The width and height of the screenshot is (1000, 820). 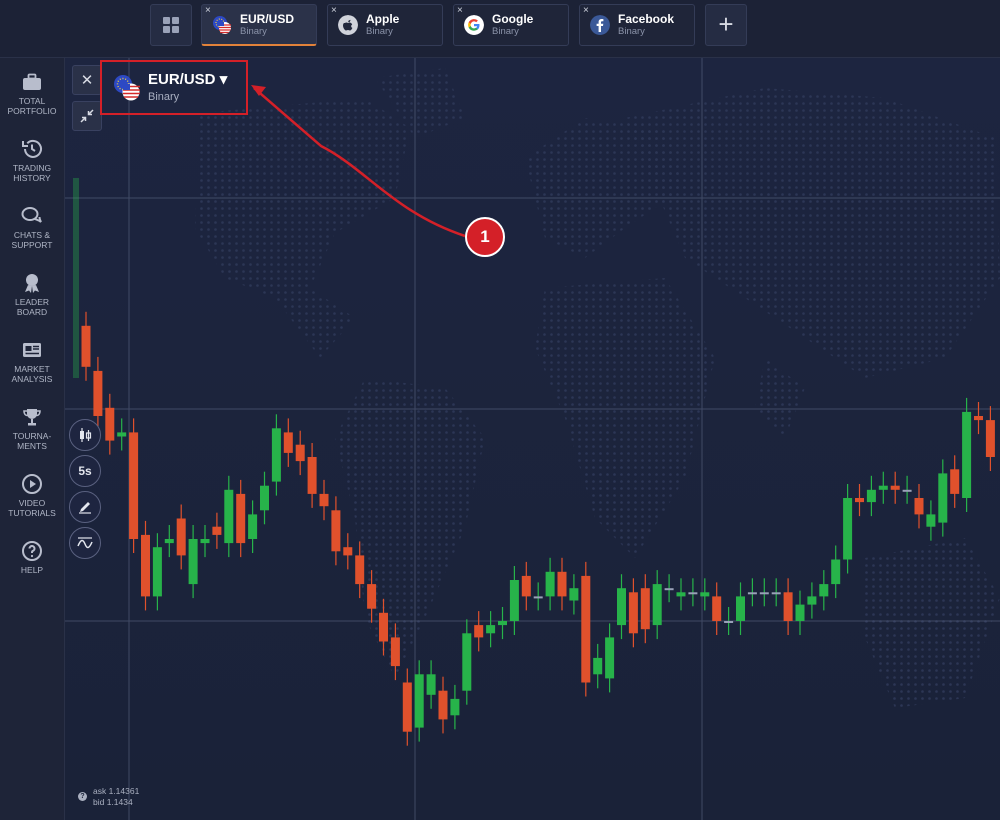 I want to click on sidebar-item-label: TRADING HISTORY, so click(x=32, y=173).